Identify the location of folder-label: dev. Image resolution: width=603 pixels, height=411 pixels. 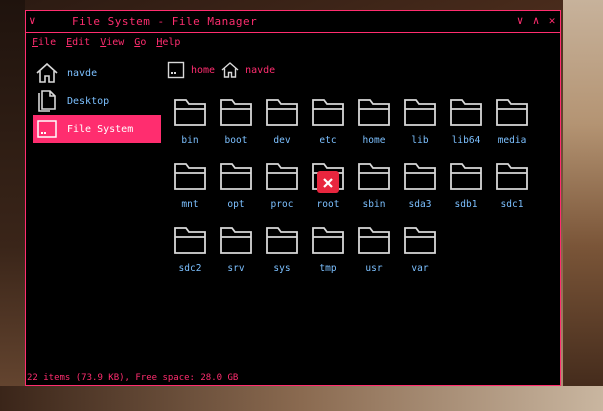
(282, 140).